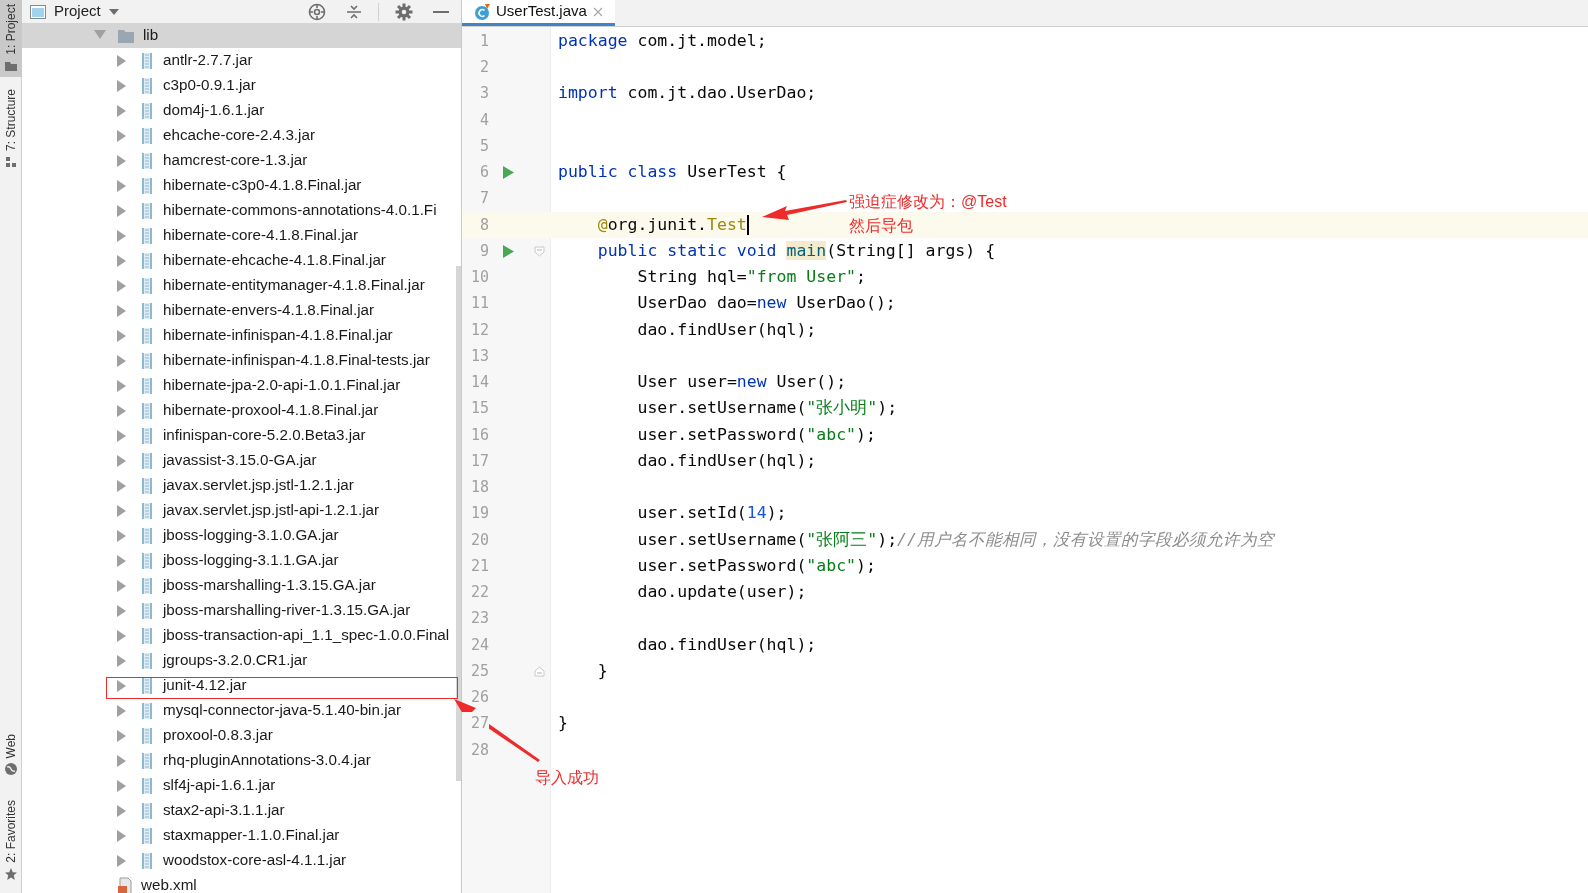  What do you see at coordinates (218, 735) in the screenshot?
I see `tree-item: proxool-0.8.3.jar` at bounding box center [218, 735].